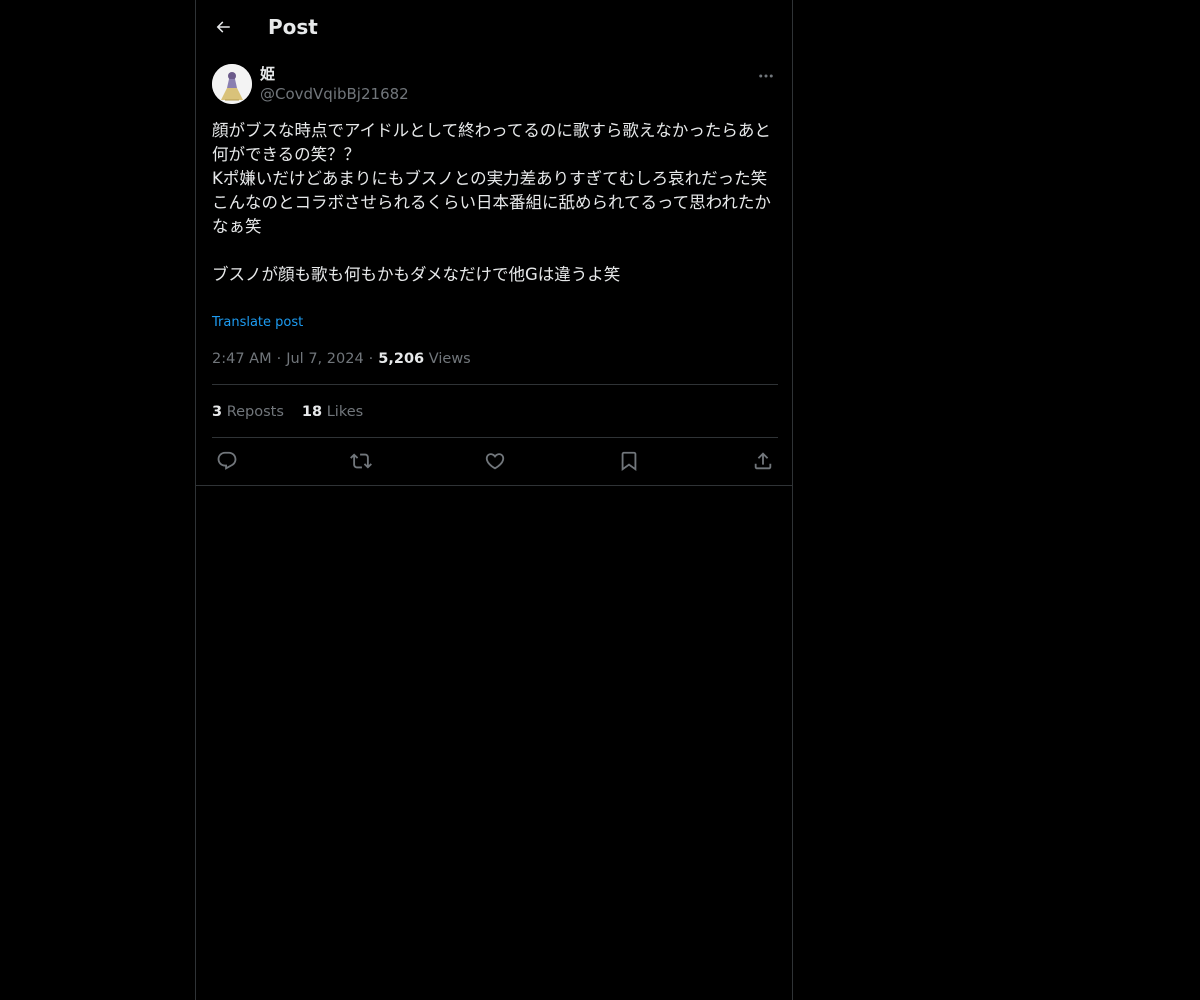  Describe the element at coordinates (312, 412) in the screenshot. I see `likes-count: 18` at that location.